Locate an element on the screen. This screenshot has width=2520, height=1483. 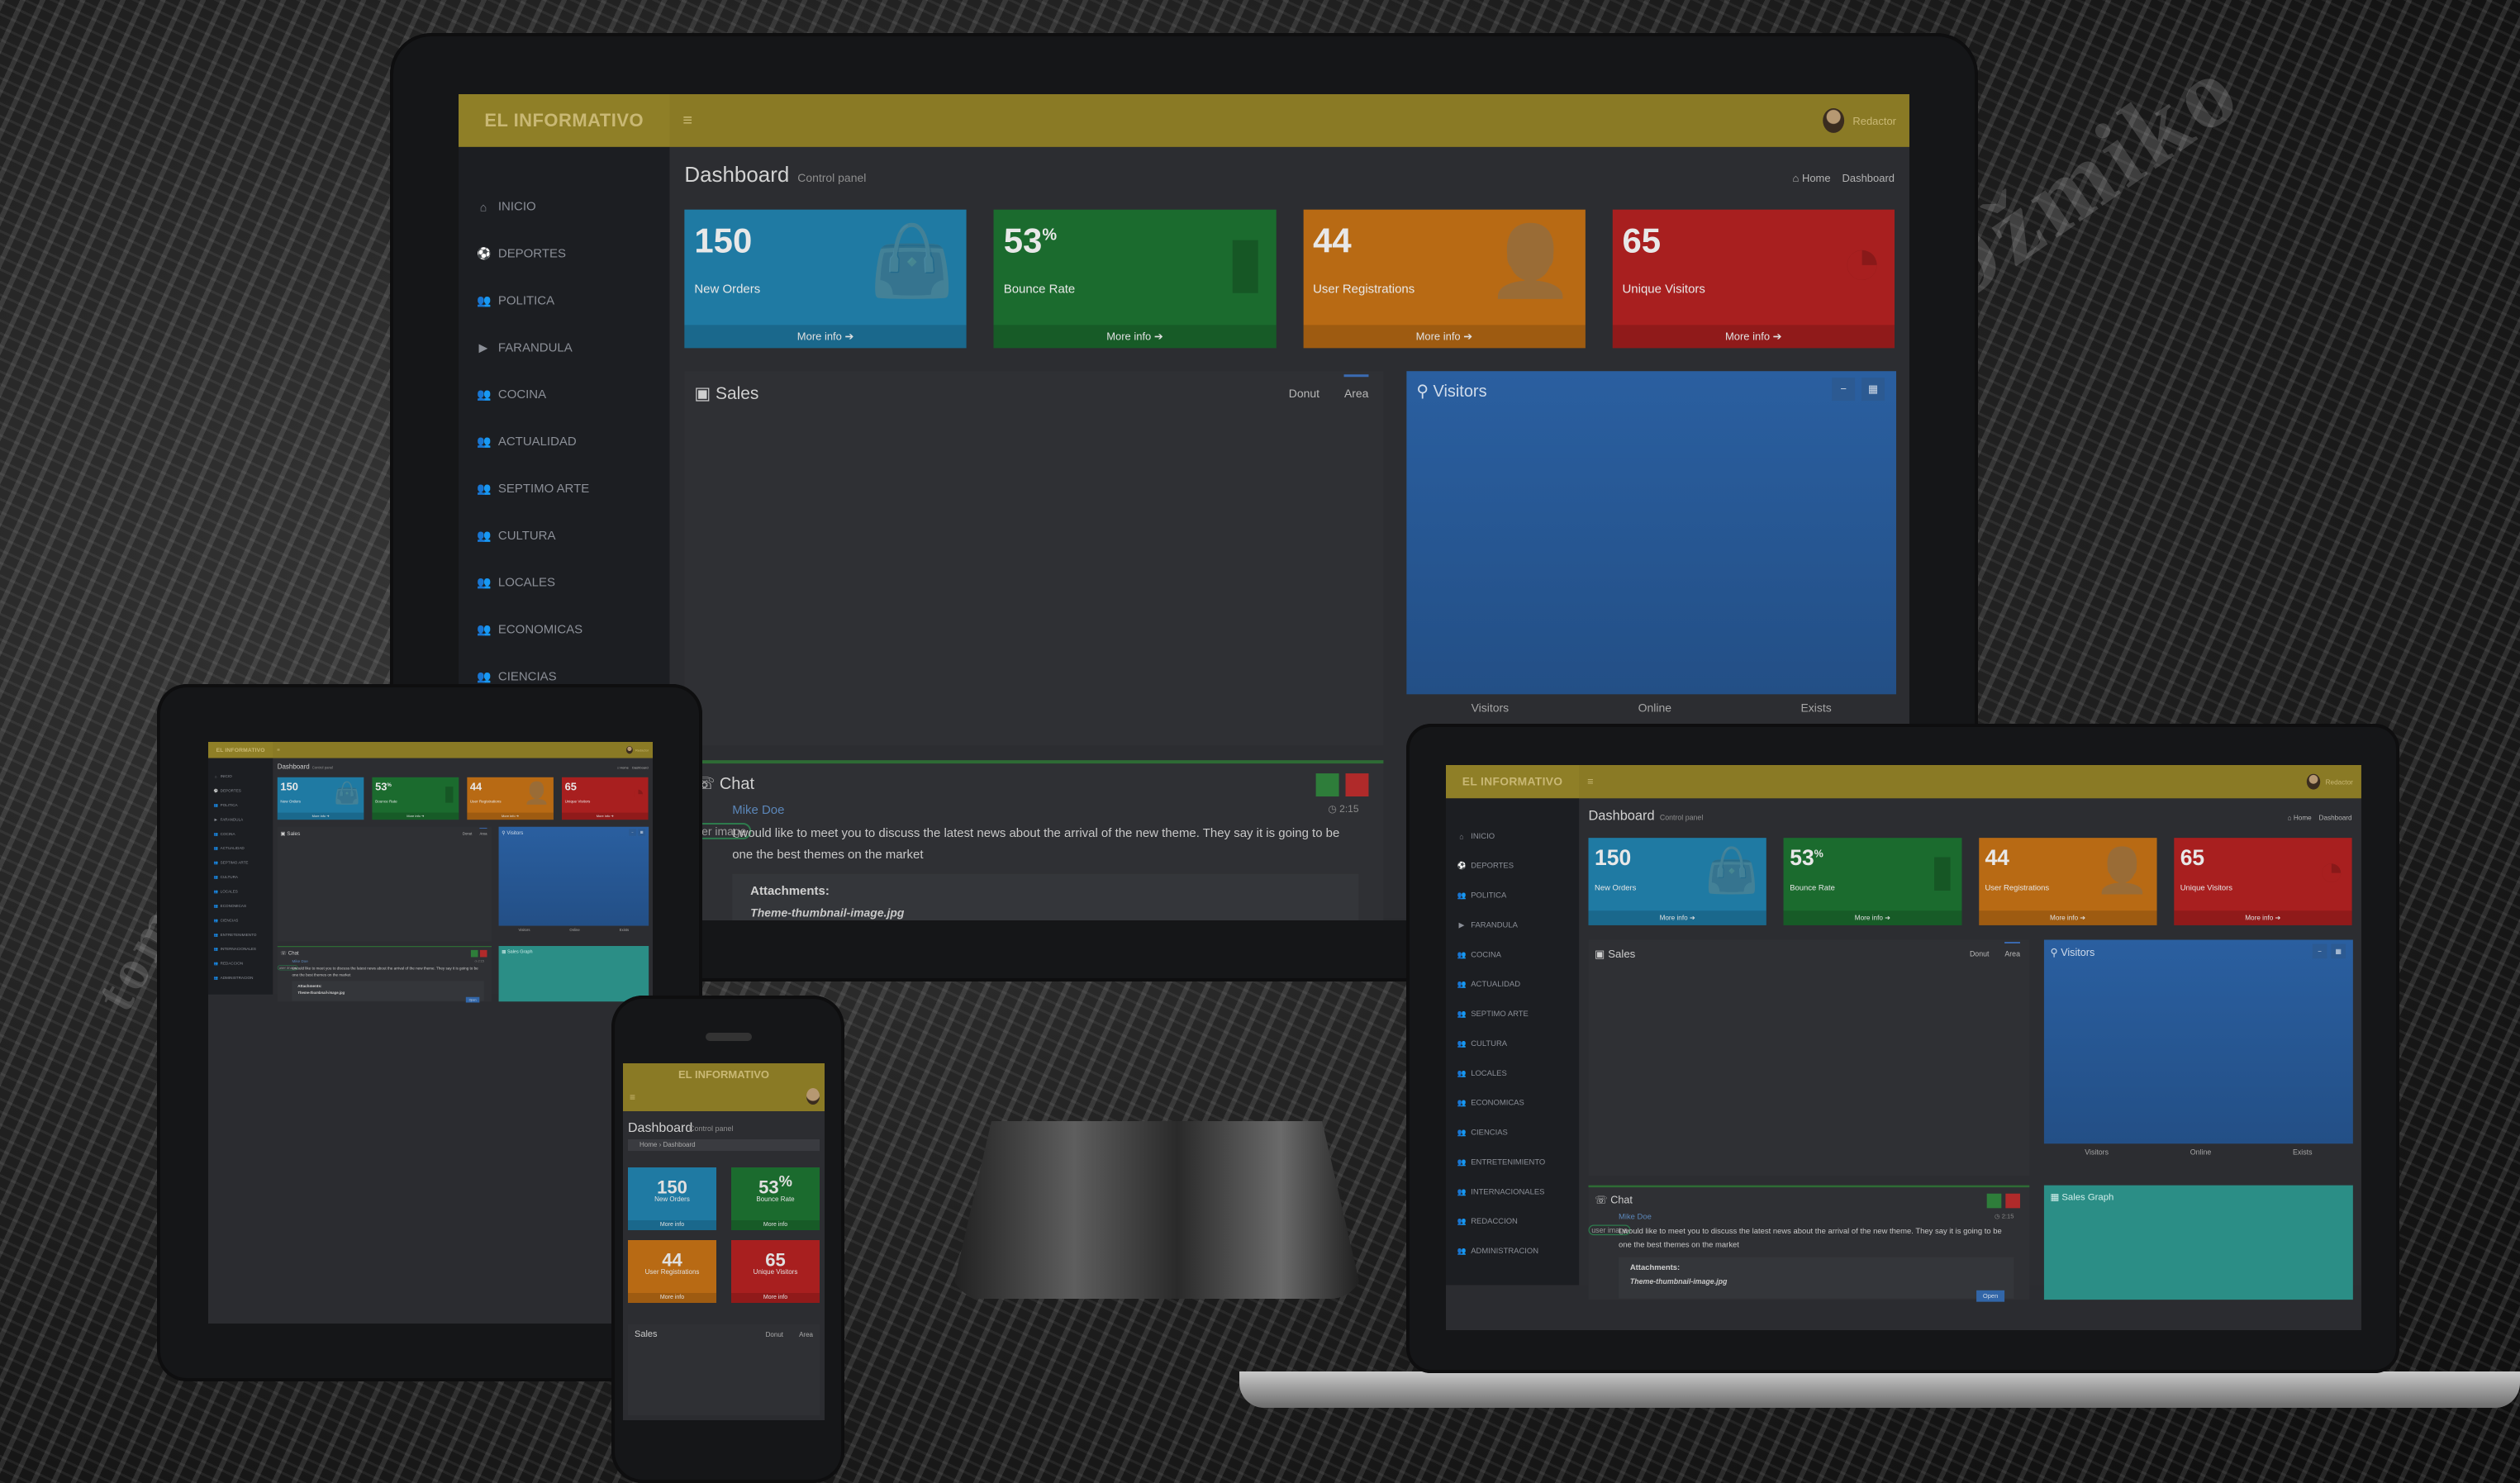
breadcrumb-home: Home is located at coordinates (648, 1144).